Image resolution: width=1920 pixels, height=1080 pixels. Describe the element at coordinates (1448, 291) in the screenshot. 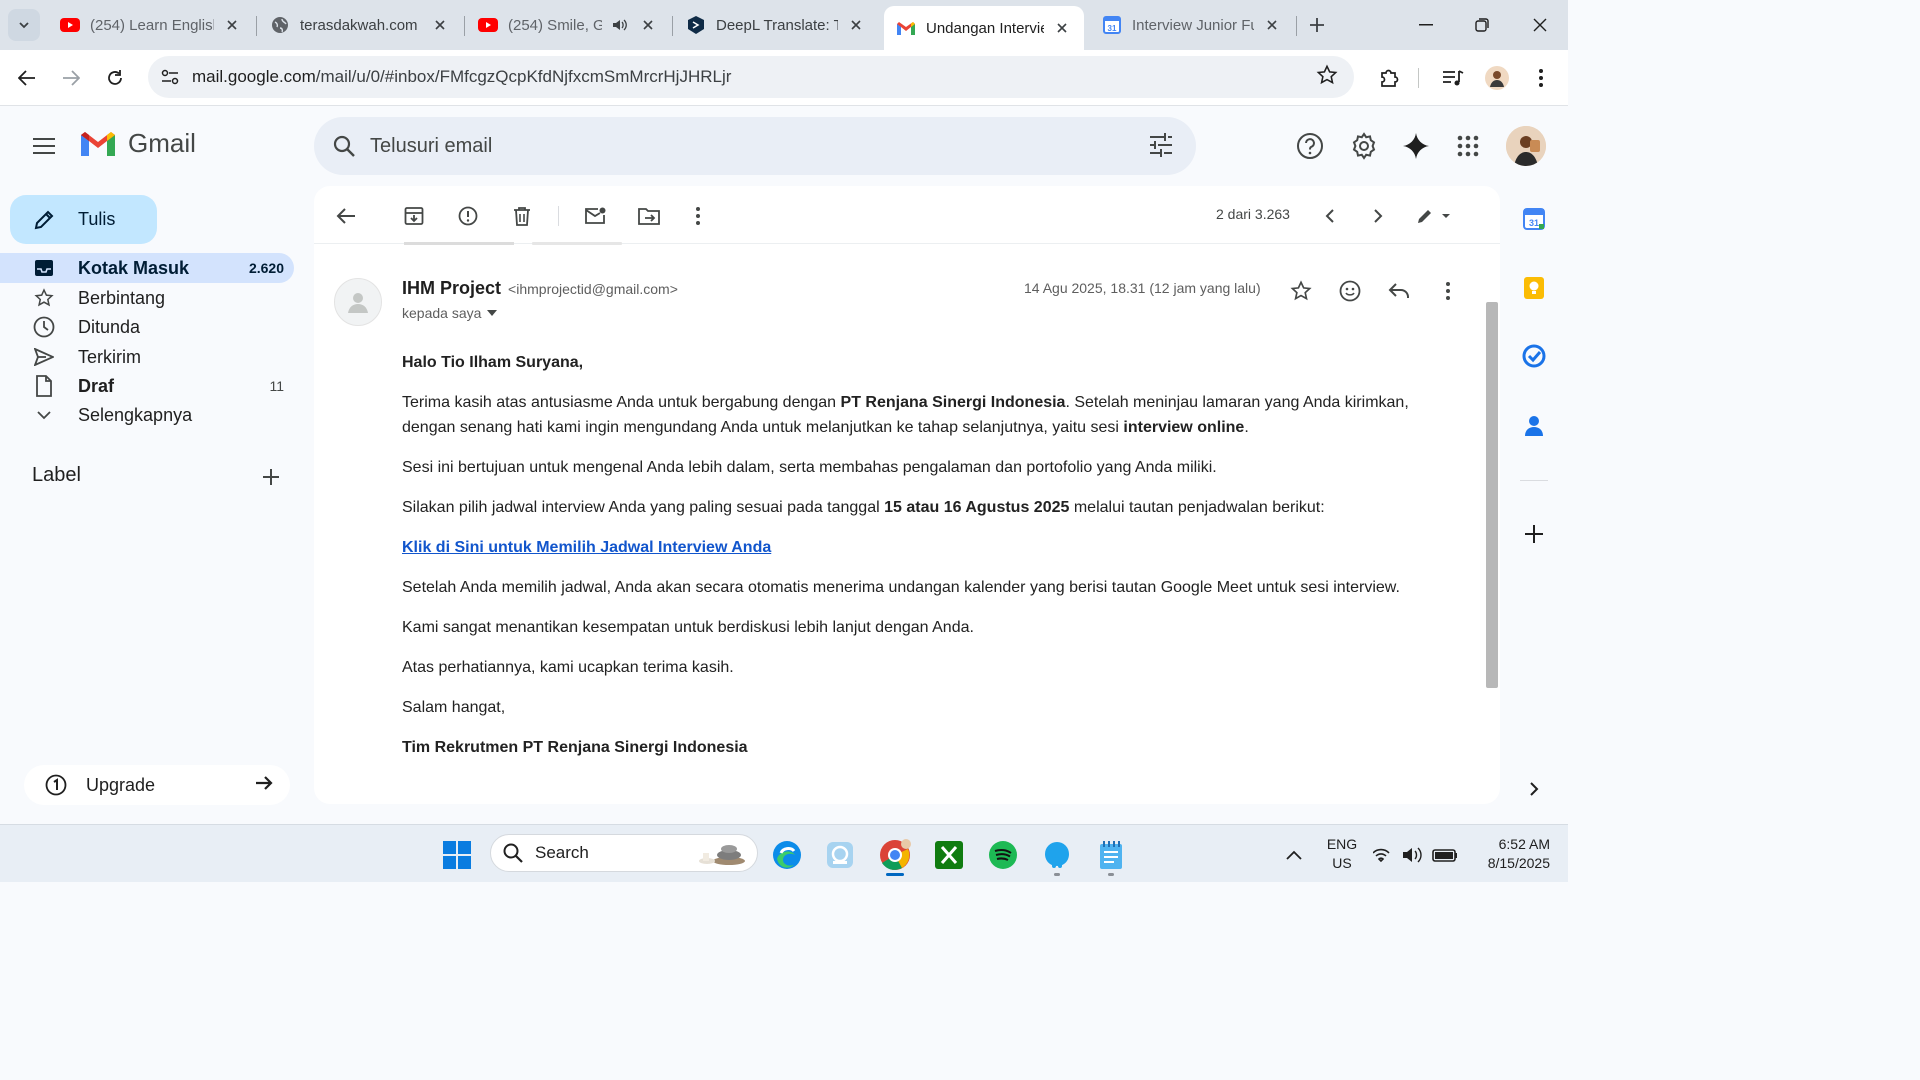

I see `message-more-icon` at that location.